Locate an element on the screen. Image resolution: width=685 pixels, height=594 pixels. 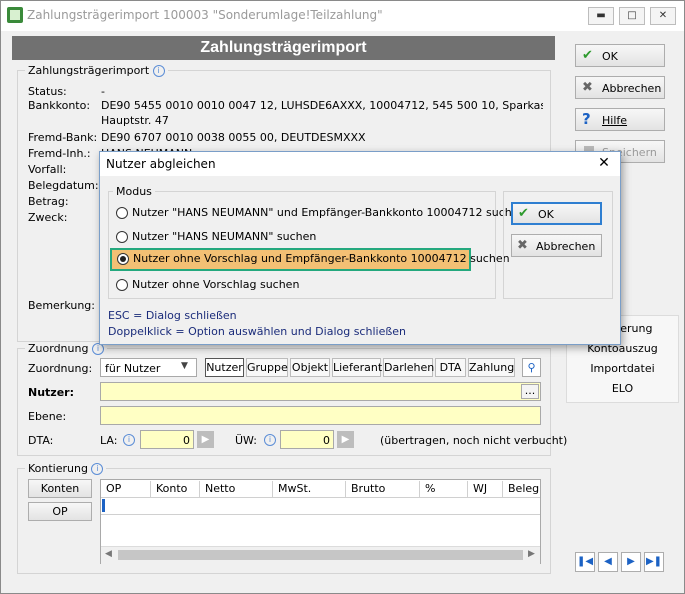
uew-input: 0 is located at coordinates (307, 439).